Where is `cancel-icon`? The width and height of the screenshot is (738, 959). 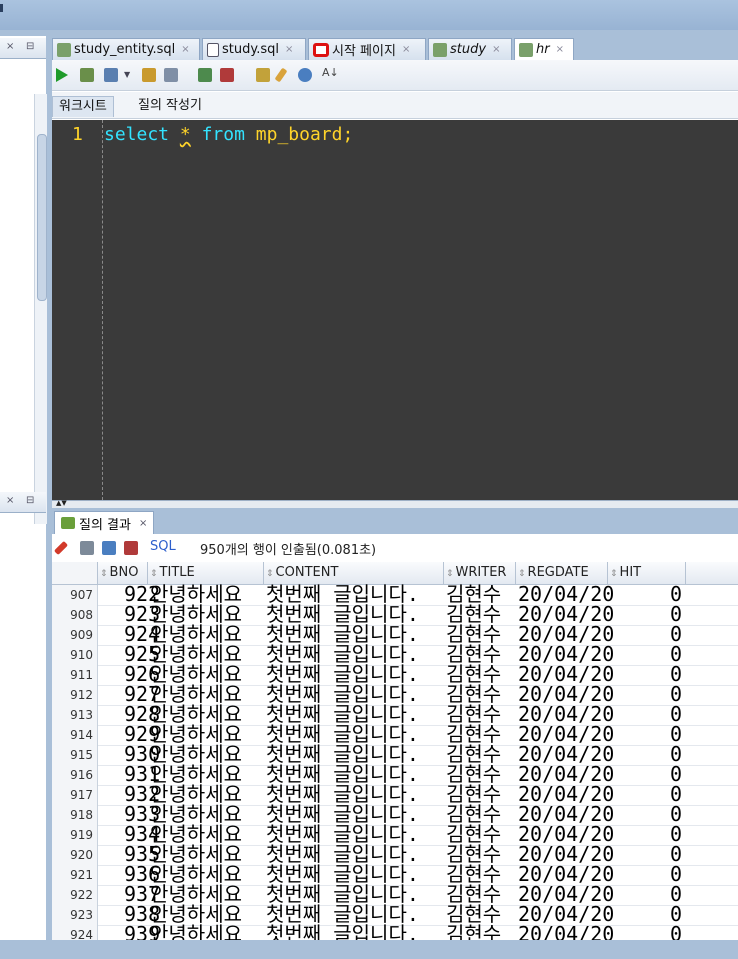 cancel-icon is located at coordinates (227, 75).